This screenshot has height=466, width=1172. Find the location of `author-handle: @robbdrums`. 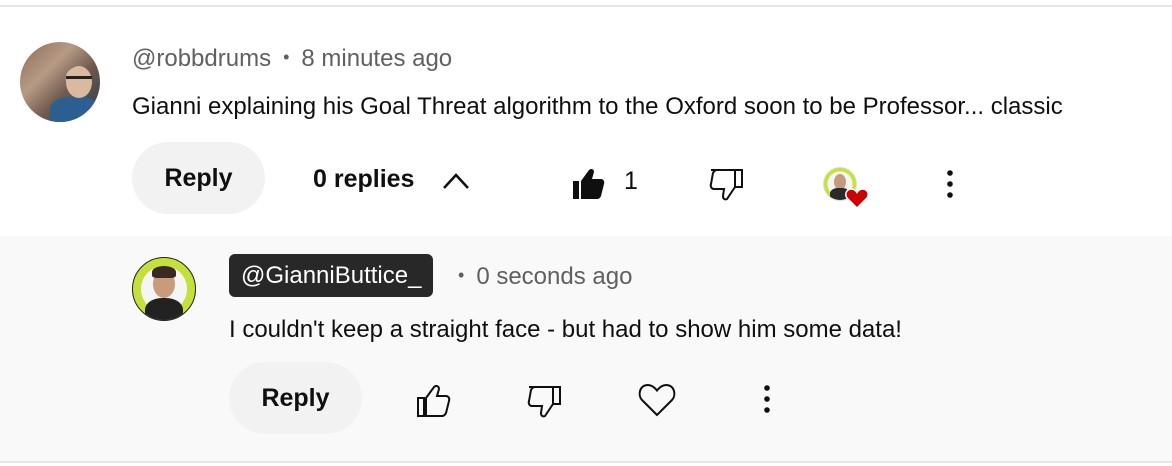

author-handle: @robbdrums is located at coordinates (201, 58).